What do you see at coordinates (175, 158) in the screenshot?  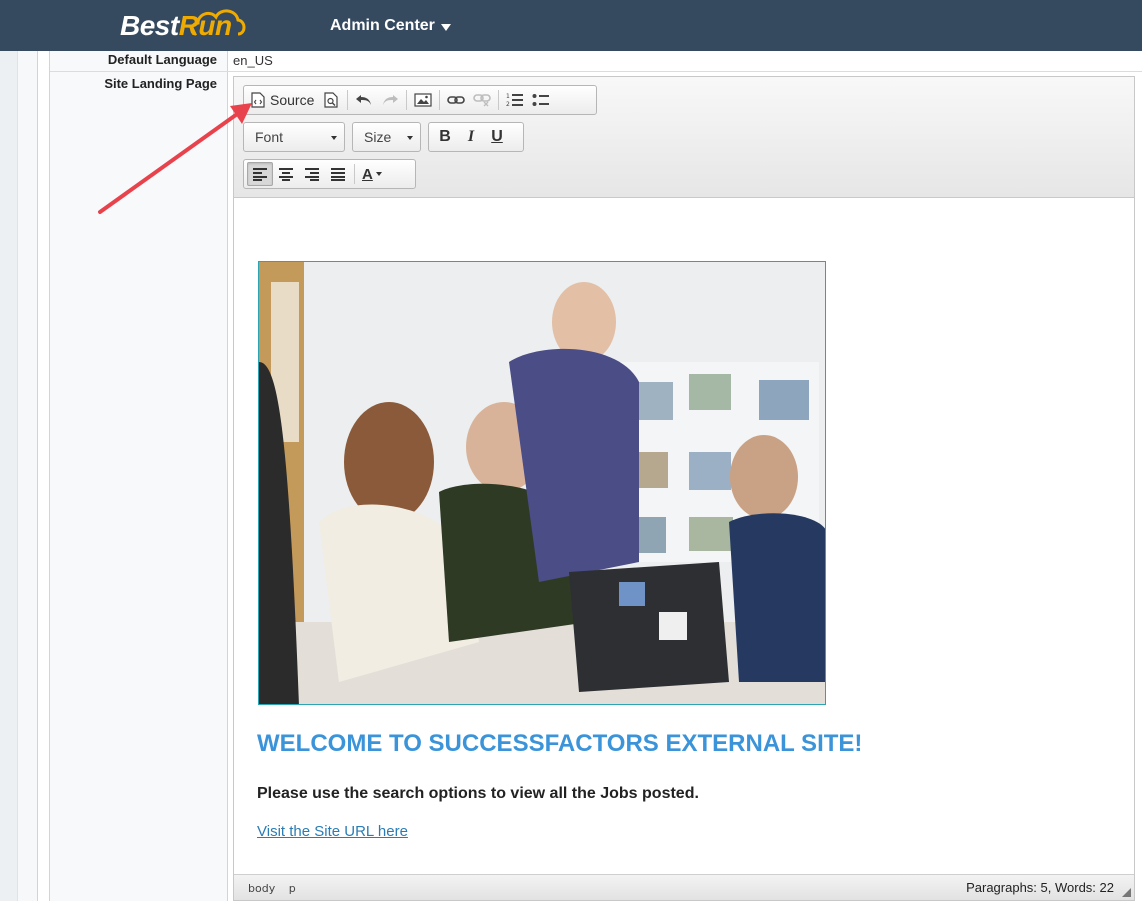 I see `annotation-arrow-icon` at bounding box center [175, 158].